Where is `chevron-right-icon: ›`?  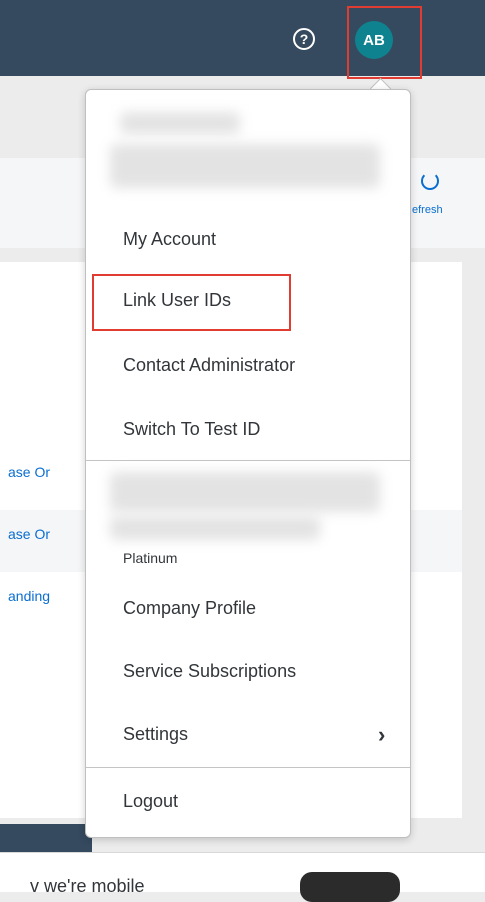
chevron-right-icon: › is located at coordinates (382, 734).